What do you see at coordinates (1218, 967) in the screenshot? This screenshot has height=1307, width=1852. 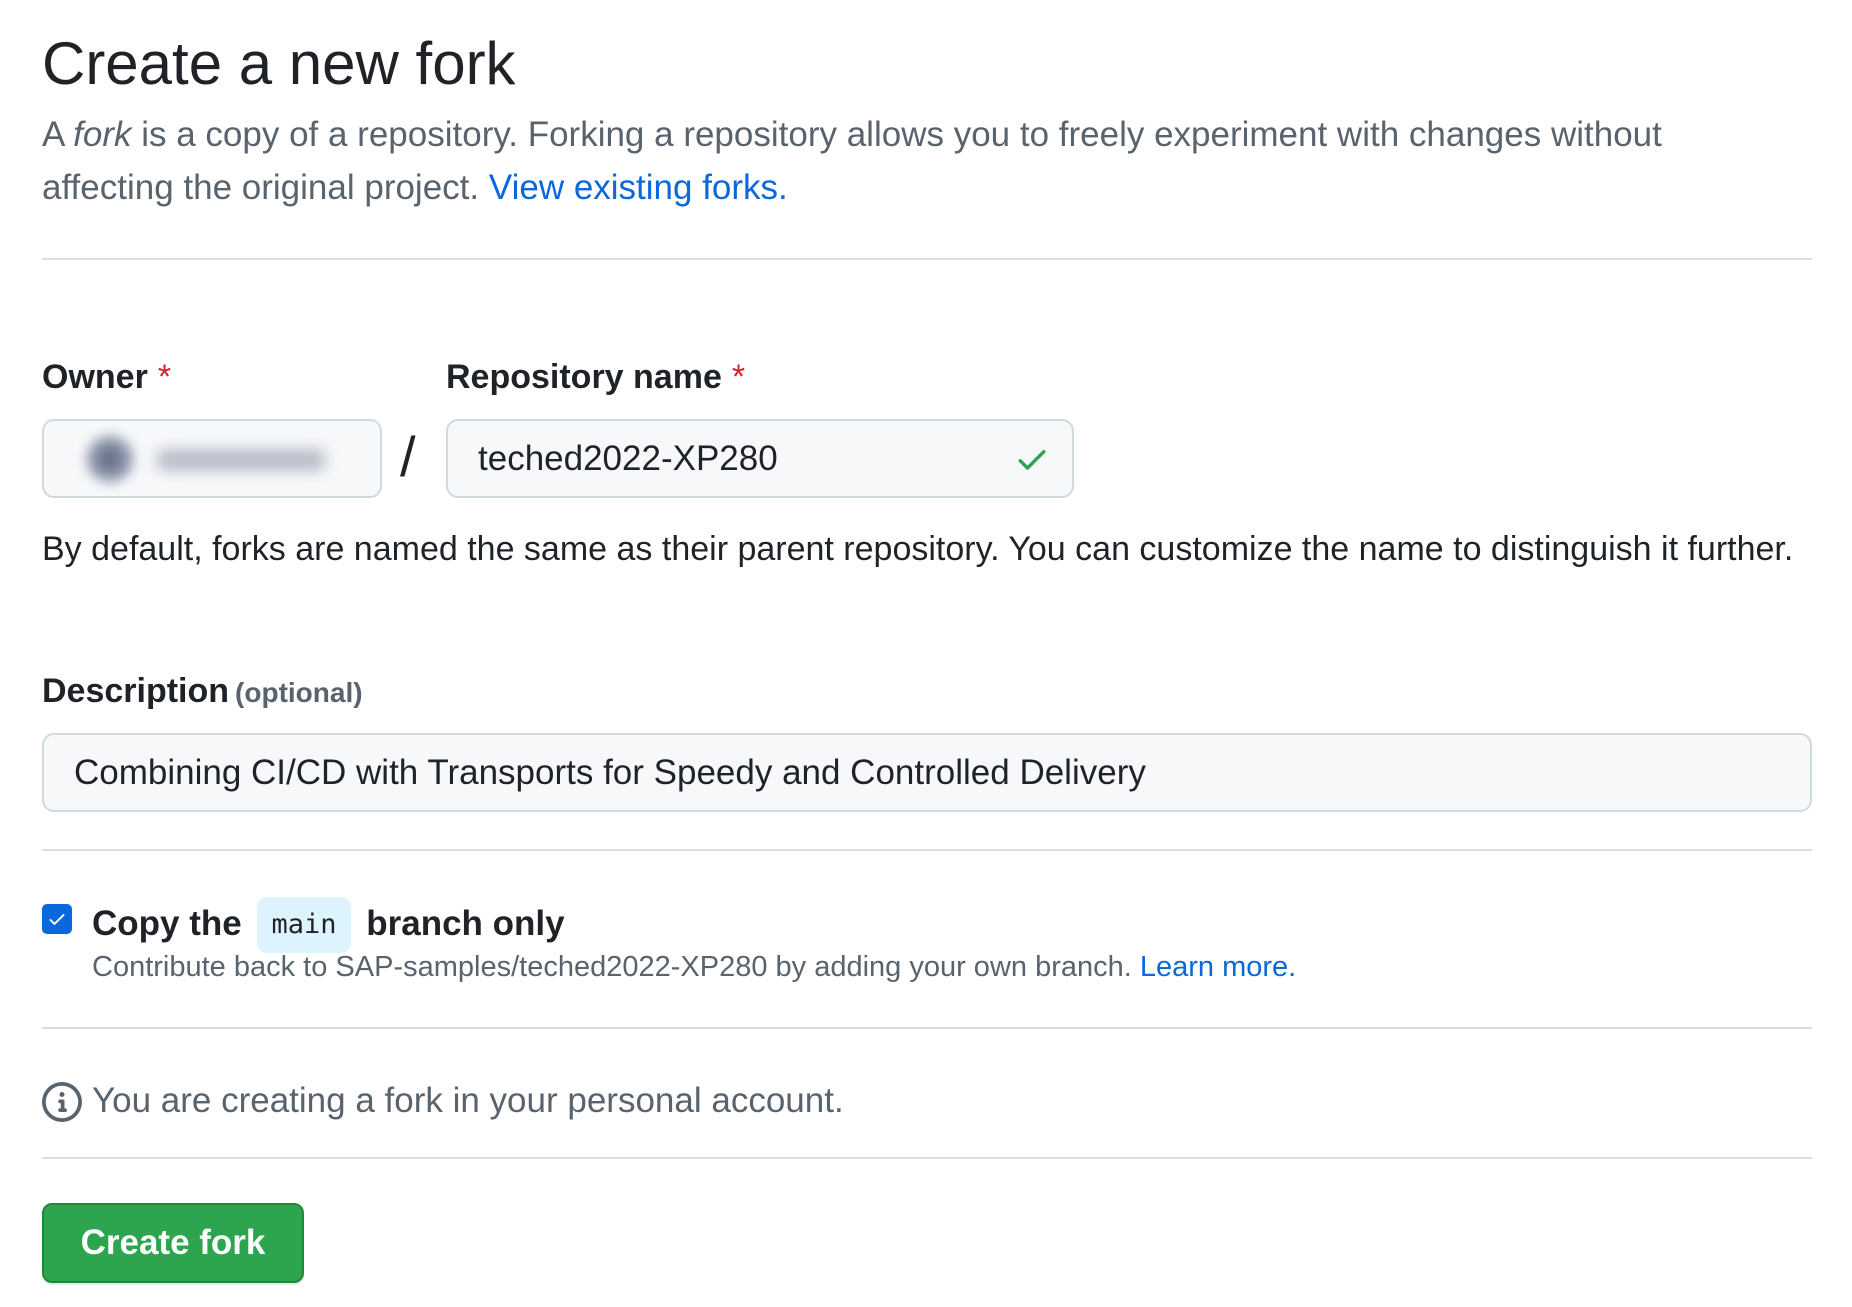 I see `learn-more-link: Learn more.` at bounding box center [1218, 967].